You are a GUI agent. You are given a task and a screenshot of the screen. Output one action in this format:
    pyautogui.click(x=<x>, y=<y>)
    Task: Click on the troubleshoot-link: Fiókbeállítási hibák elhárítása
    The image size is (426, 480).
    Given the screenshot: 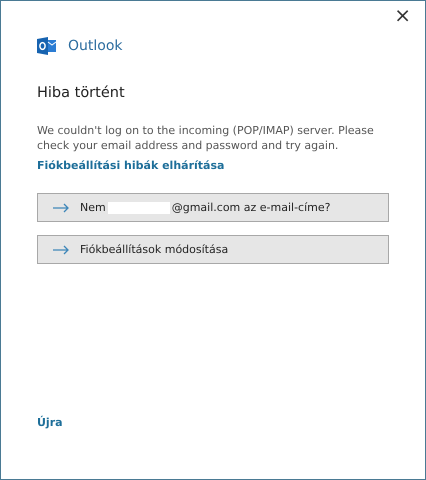 What is the action you would take?
    pyautogui.click(x=130, y=165)
    